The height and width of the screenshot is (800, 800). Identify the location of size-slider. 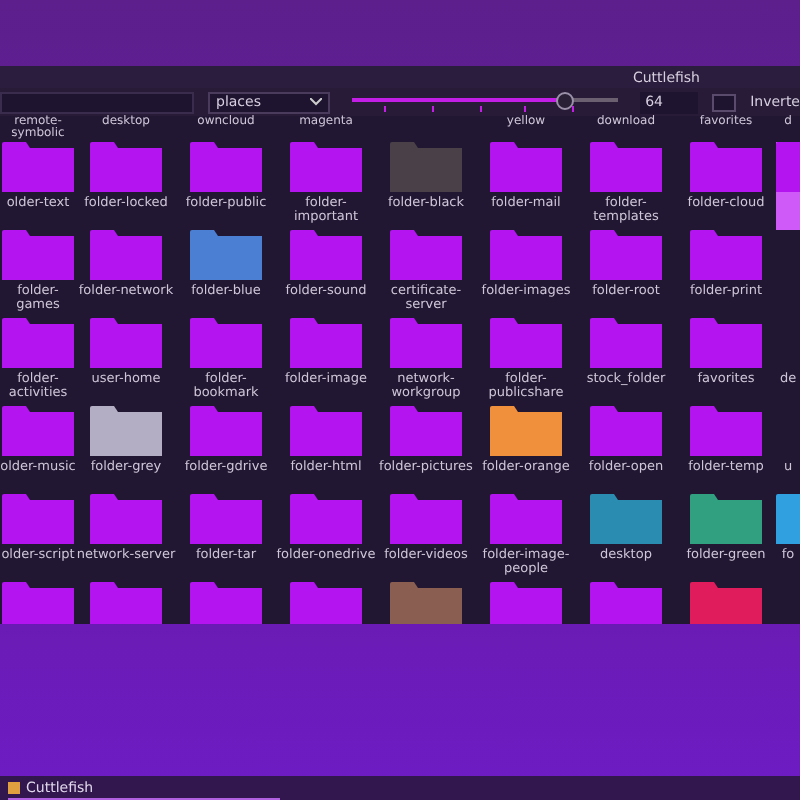
(484, 102).